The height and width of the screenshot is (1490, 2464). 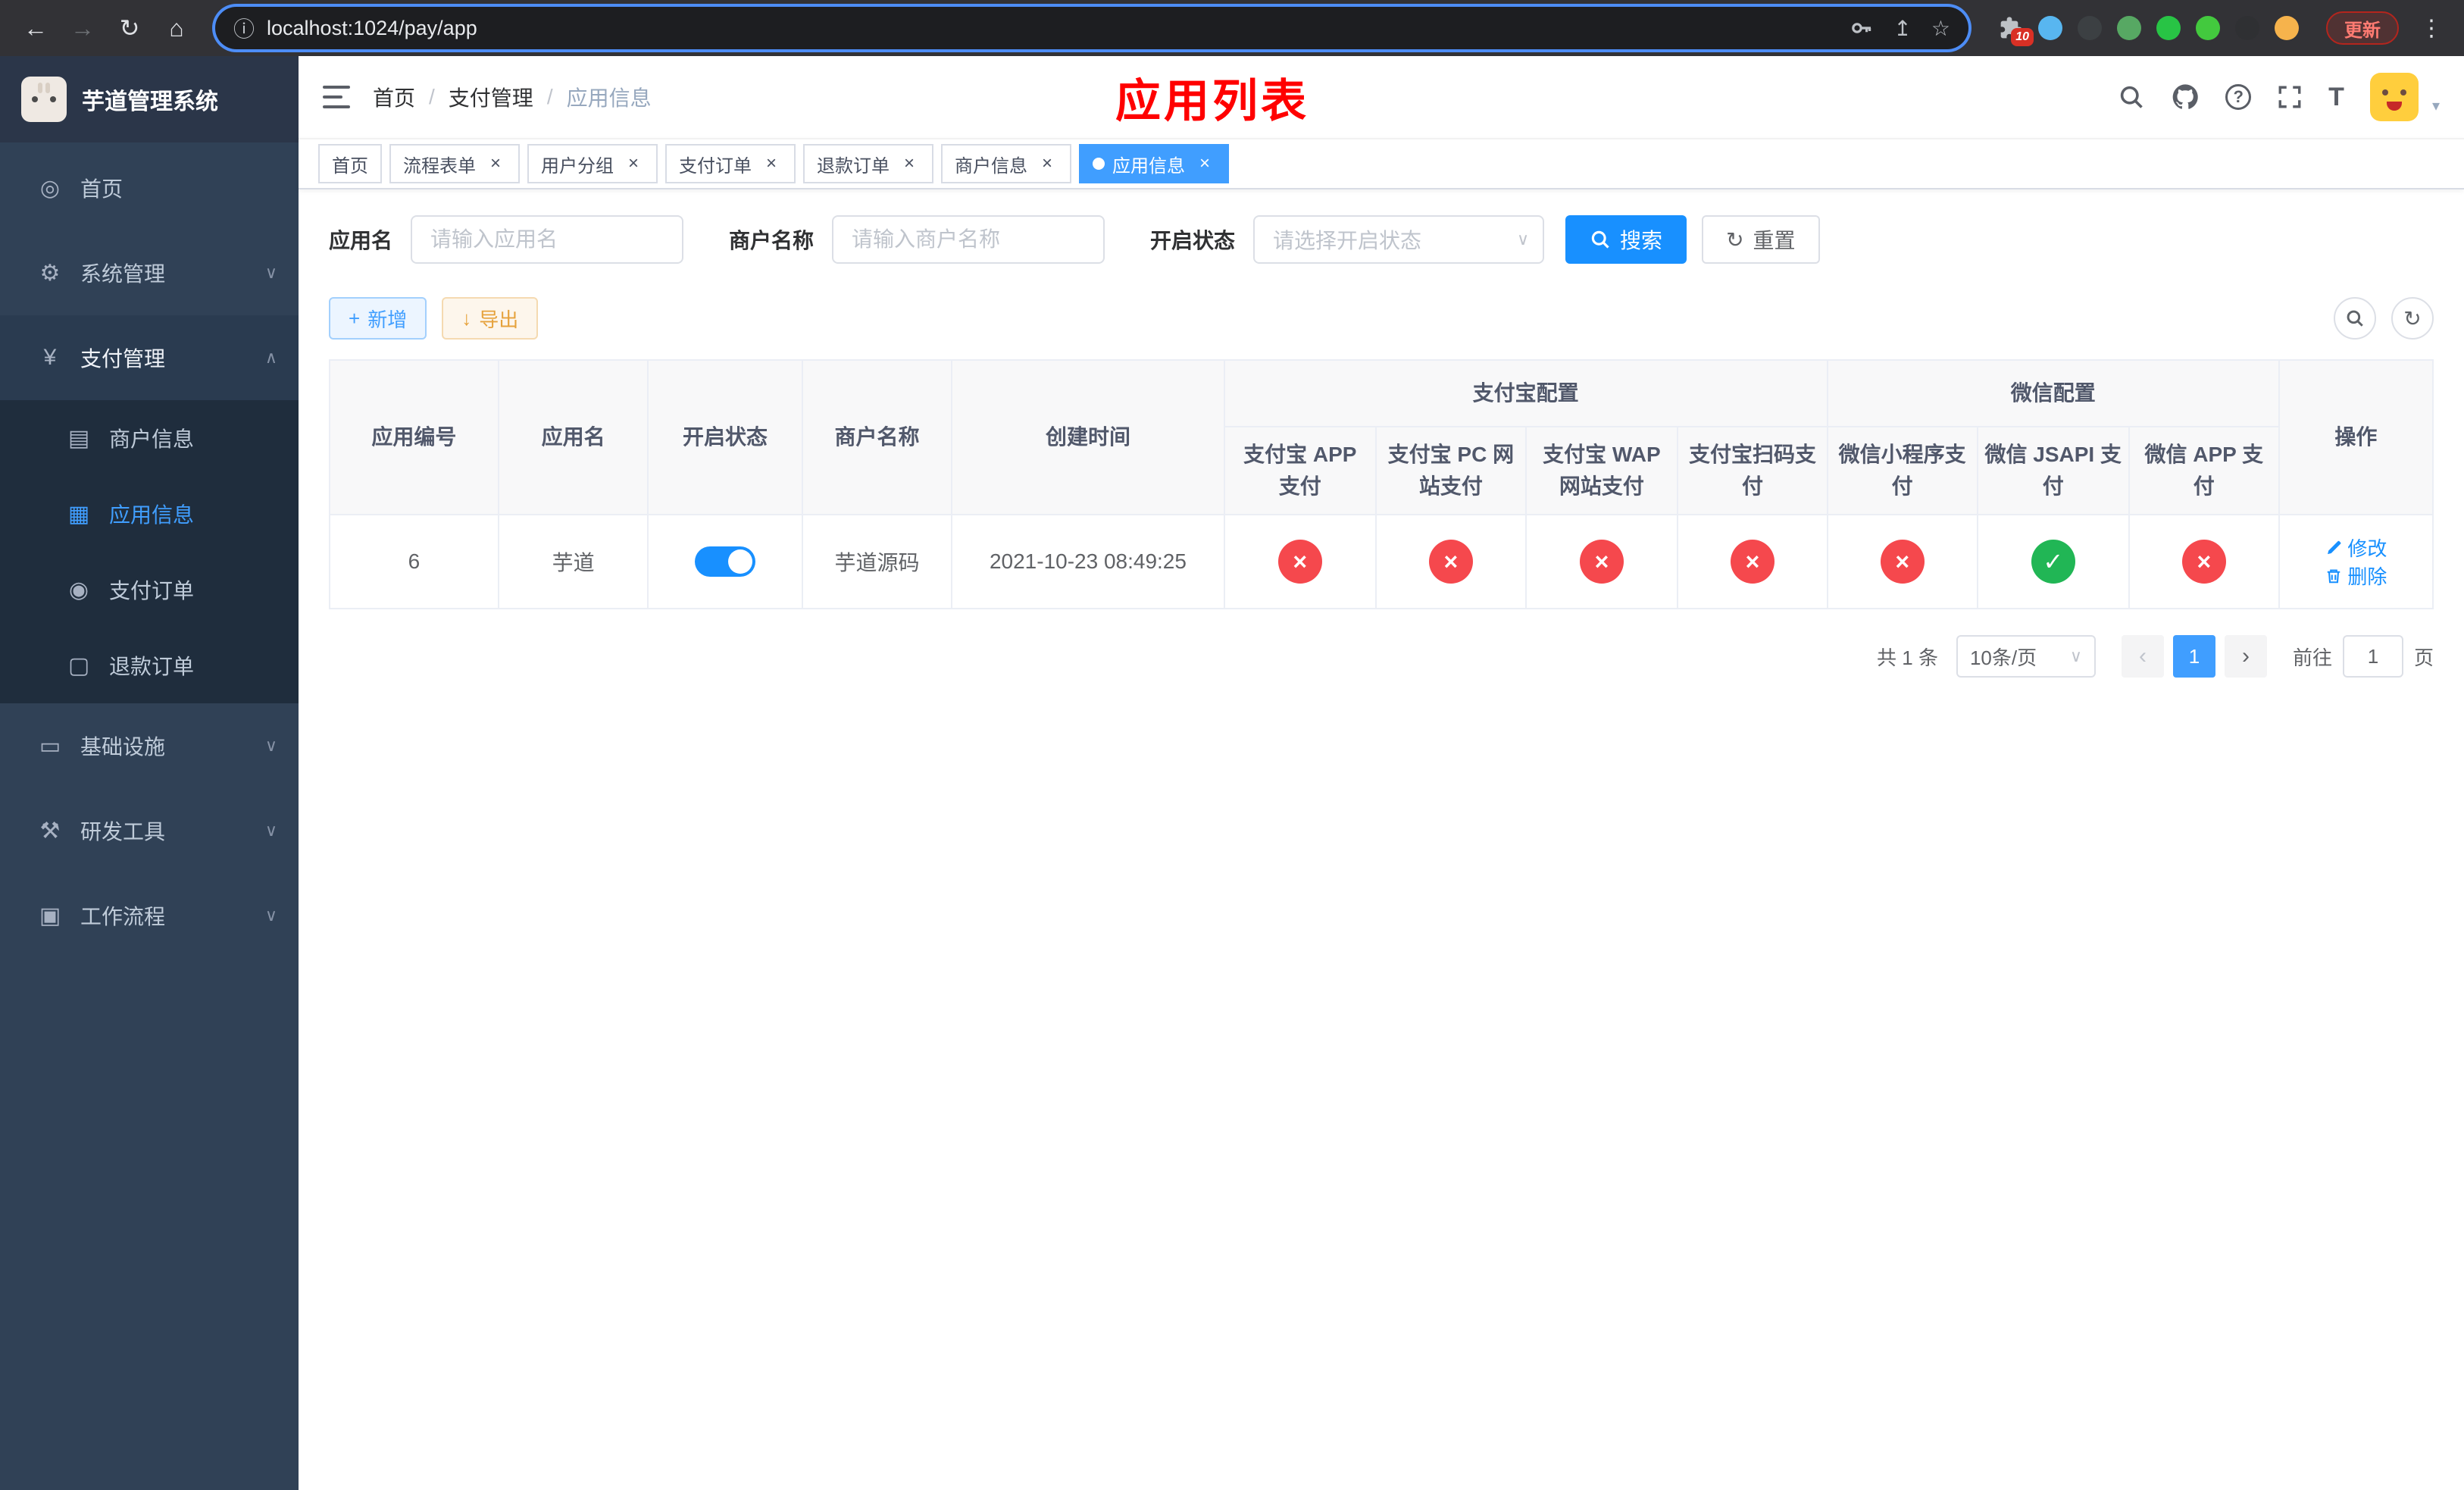 What do you see at coordinates (149, 188) in the screenshot?
I see `sidebar-item-home: ◎ 首页` at bounding box center [149, 188].